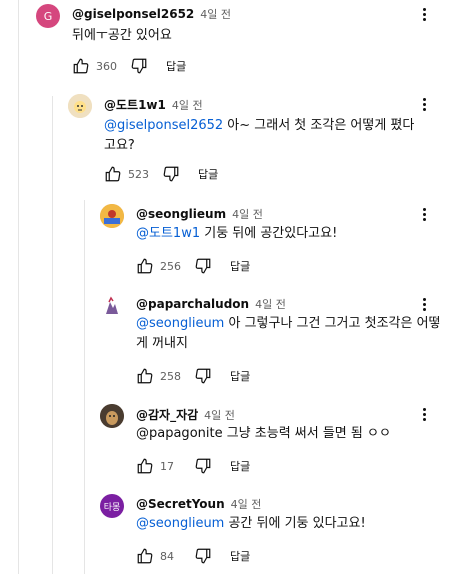  What do you see at coordinates (259, 135) in the screenshot?
I see `comment-text: @giselponsel2652 아~ 그래서 첫 조각은 어떻게 폈다고요?` at bounding box center [259, 135].